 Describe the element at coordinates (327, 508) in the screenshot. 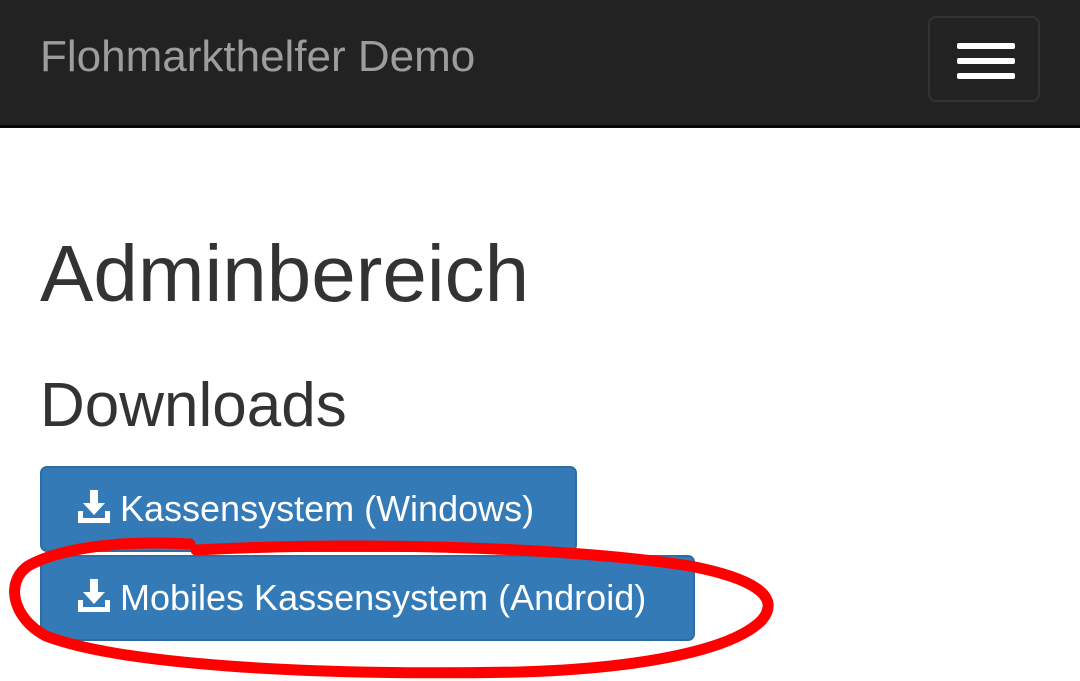

I see `download-windows-label: Kassensystem (Windows)` at that location.